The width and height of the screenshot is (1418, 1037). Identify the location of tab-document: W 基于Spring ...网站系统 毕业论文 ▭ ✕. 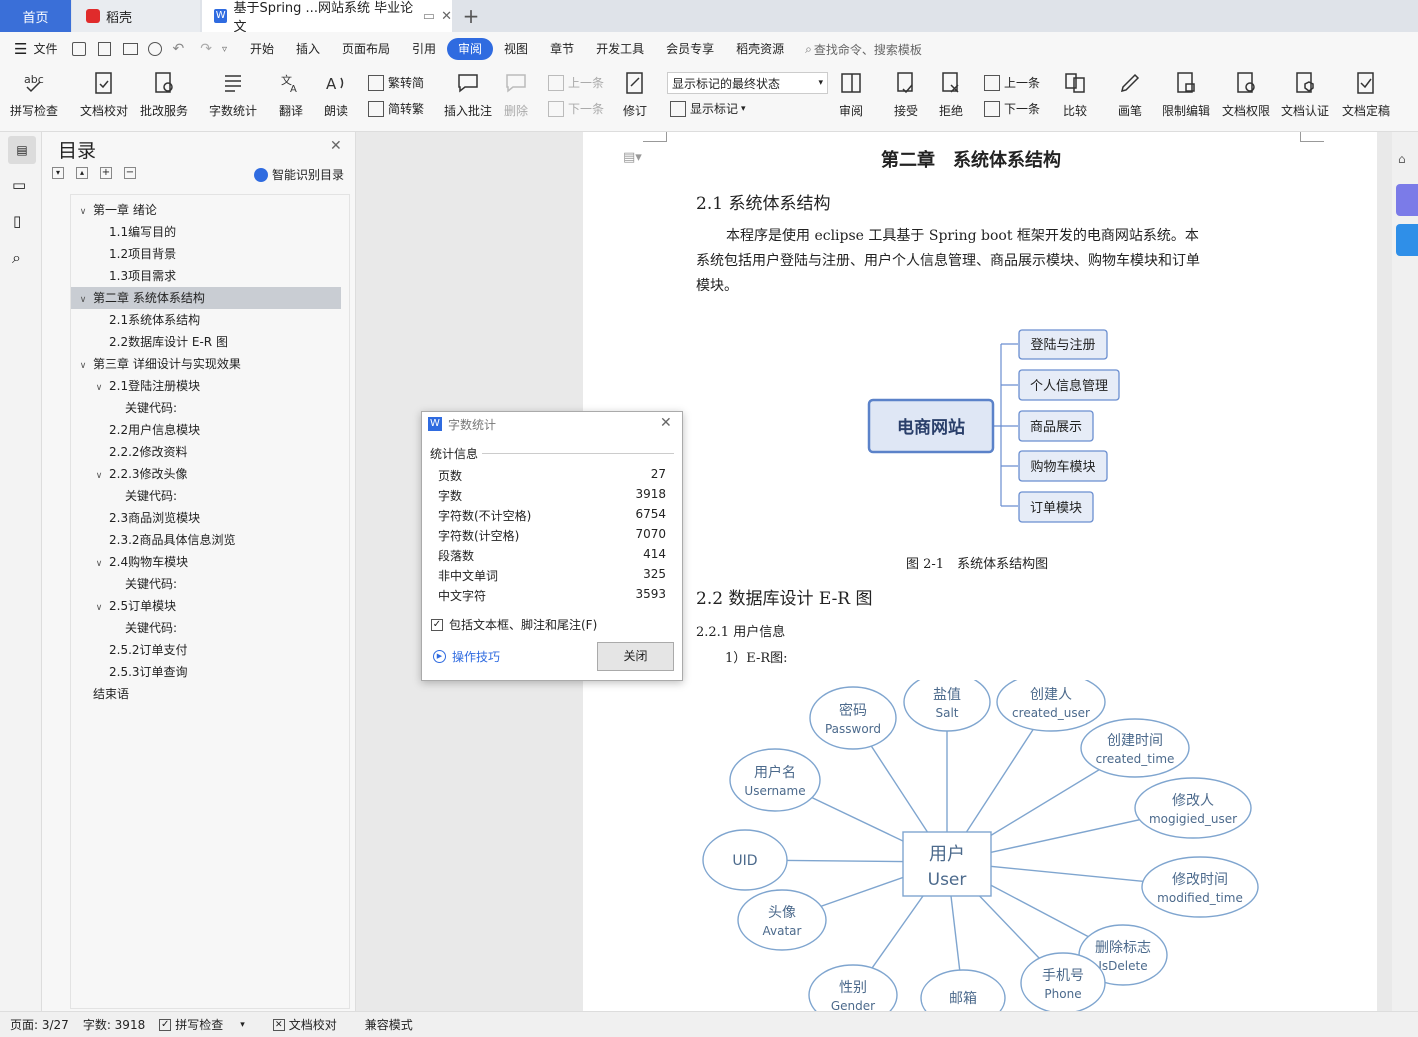
(327, 17).